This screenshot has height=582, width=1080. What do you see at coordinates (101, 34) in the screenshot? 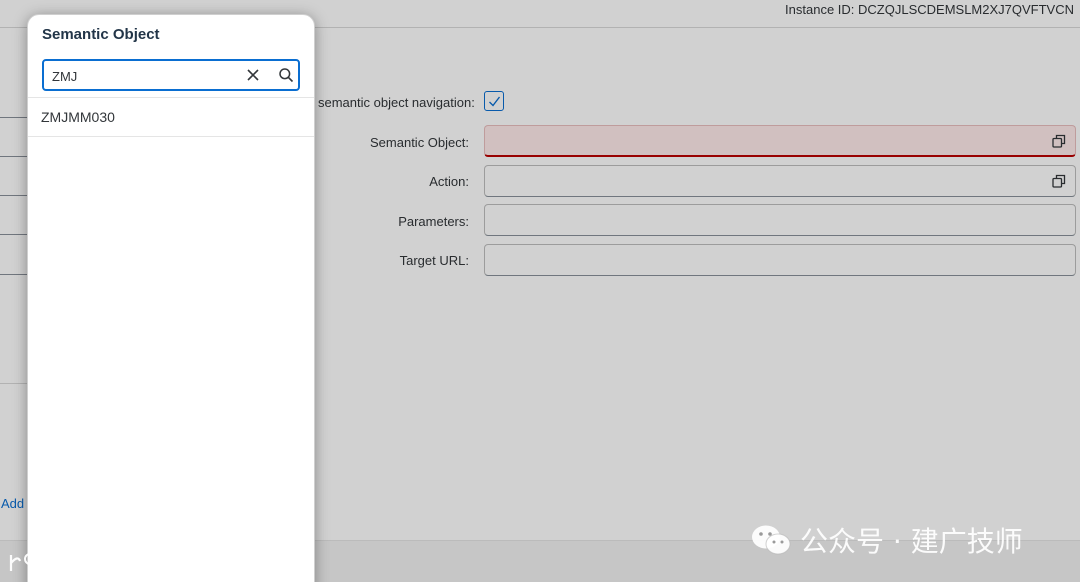
I see `popover-title: Semantic Object` at bounding box center [101, 34].